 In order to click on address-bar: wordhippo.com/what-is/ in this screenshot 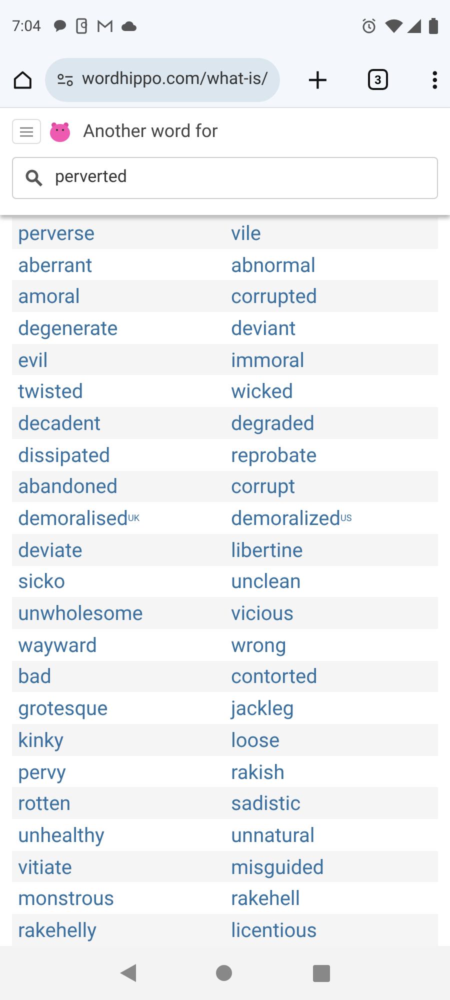, I will do `click(162, 80)`.